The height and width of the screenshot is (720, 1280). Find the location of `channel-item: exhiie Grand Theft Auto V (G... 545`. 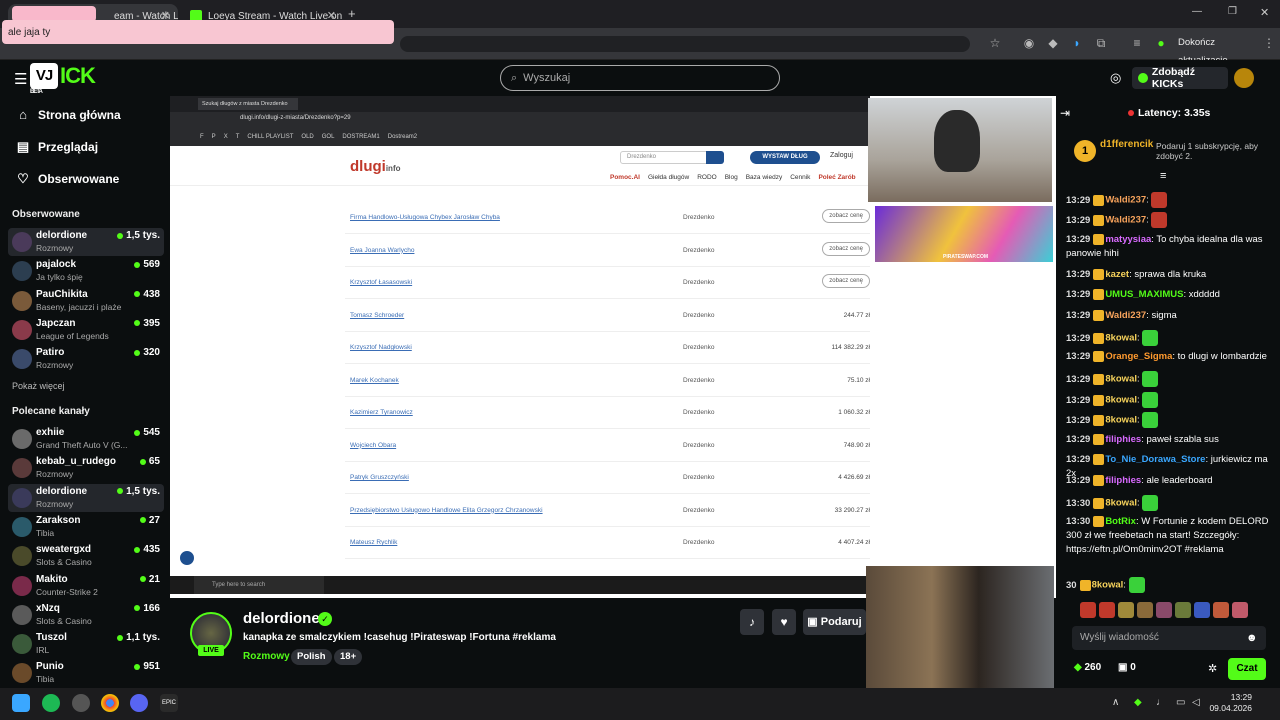

channel-item: exhiie Grand Theft Auto V (G... 545 is located at coordinates (86, 439).